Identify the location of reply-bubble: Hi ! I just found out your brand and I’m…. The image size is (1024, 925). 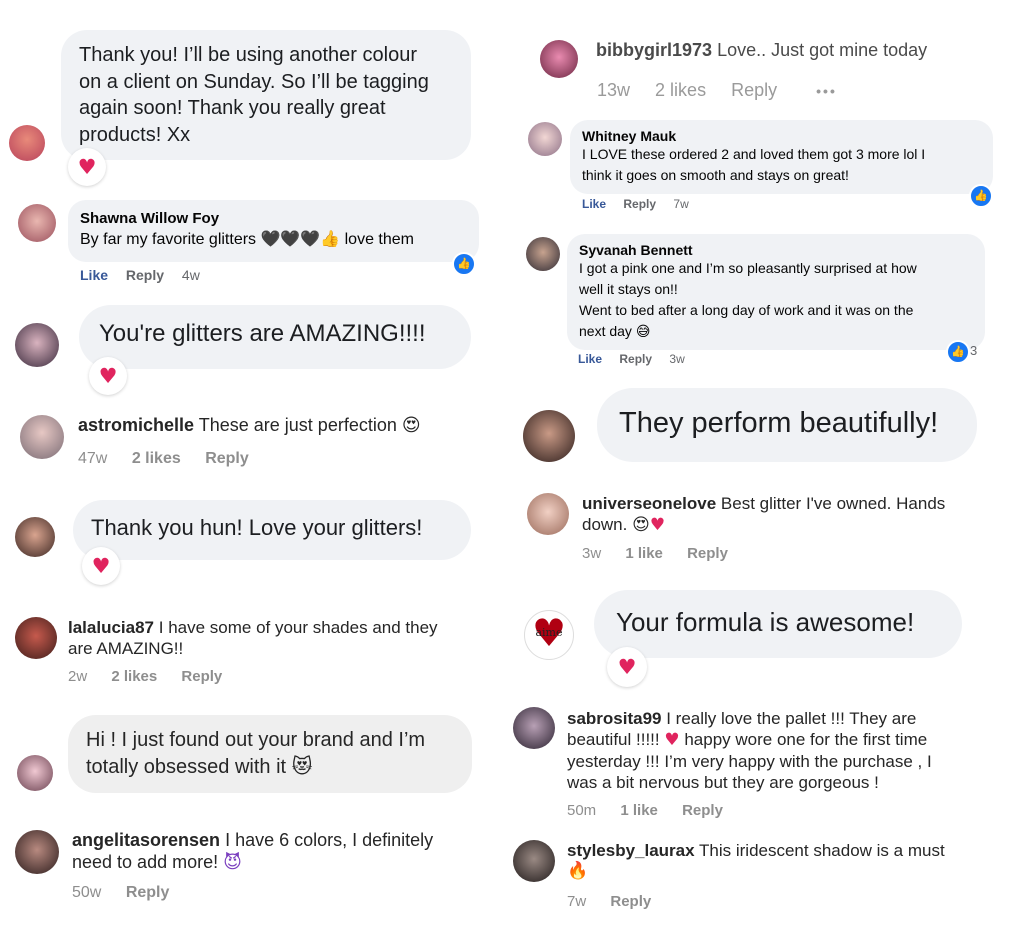
(270, 754).